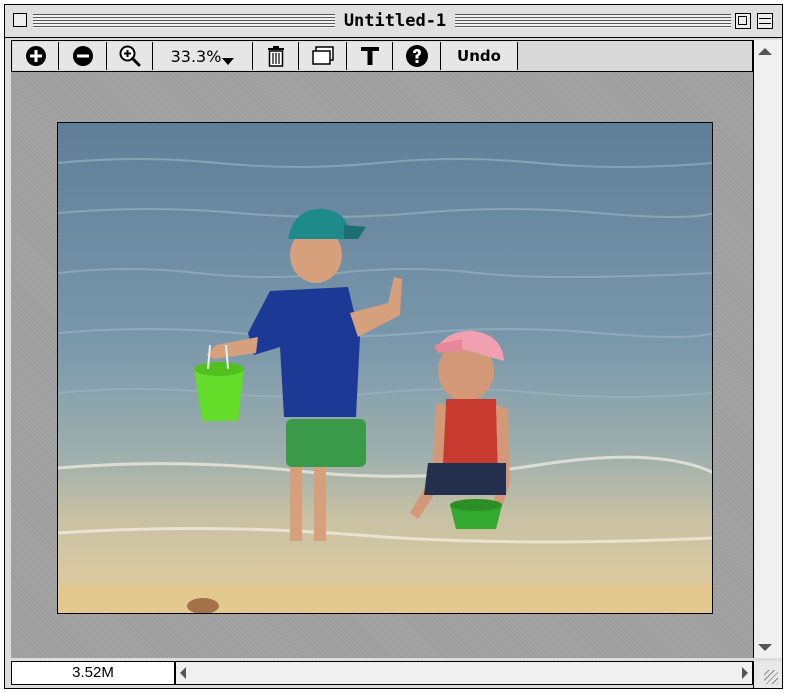  I want to click on collapse-box, so click(765, 21).